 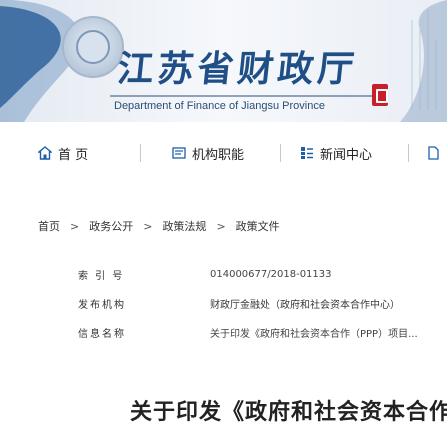 I want to click on nav-item-label: 首 页, so click(x=73, y=155).